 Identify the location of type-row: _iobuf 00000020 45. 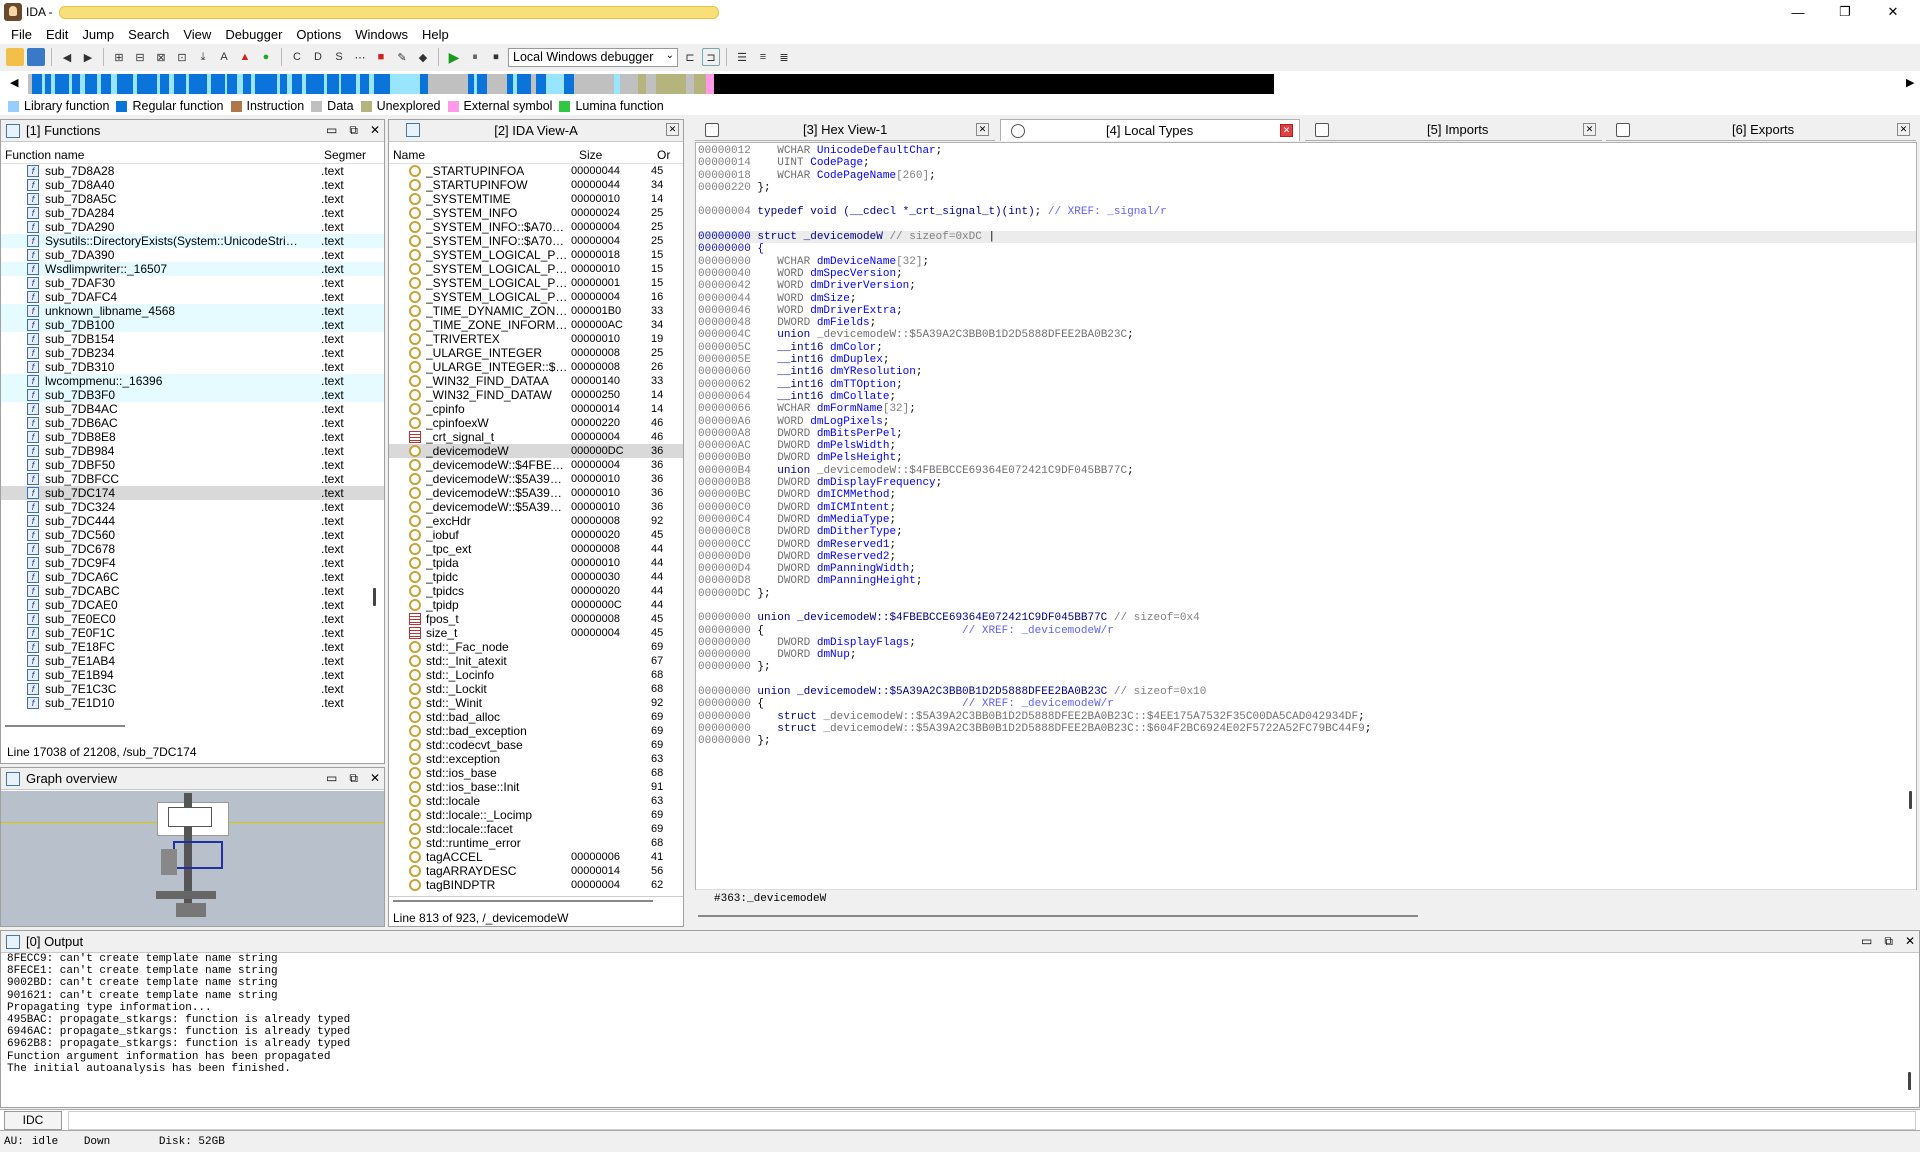
(536, 535).